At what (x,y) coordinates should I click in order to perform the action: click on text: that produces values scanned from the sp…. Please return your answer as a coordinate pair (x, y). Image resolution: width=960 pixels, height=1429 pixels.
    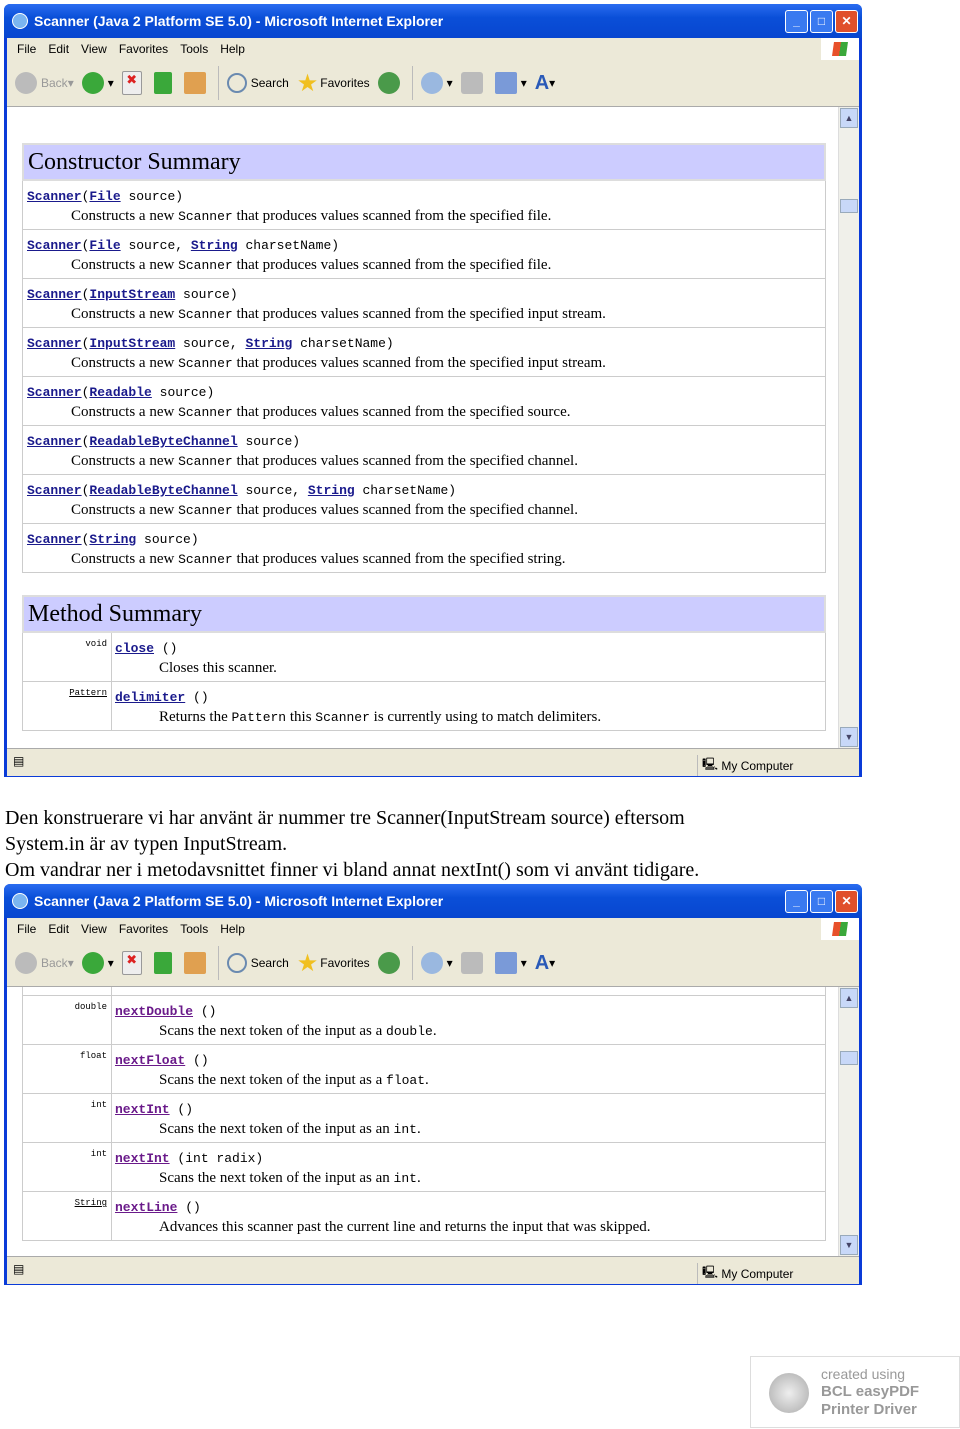
    Looking at the image, I should click on (419, 363).